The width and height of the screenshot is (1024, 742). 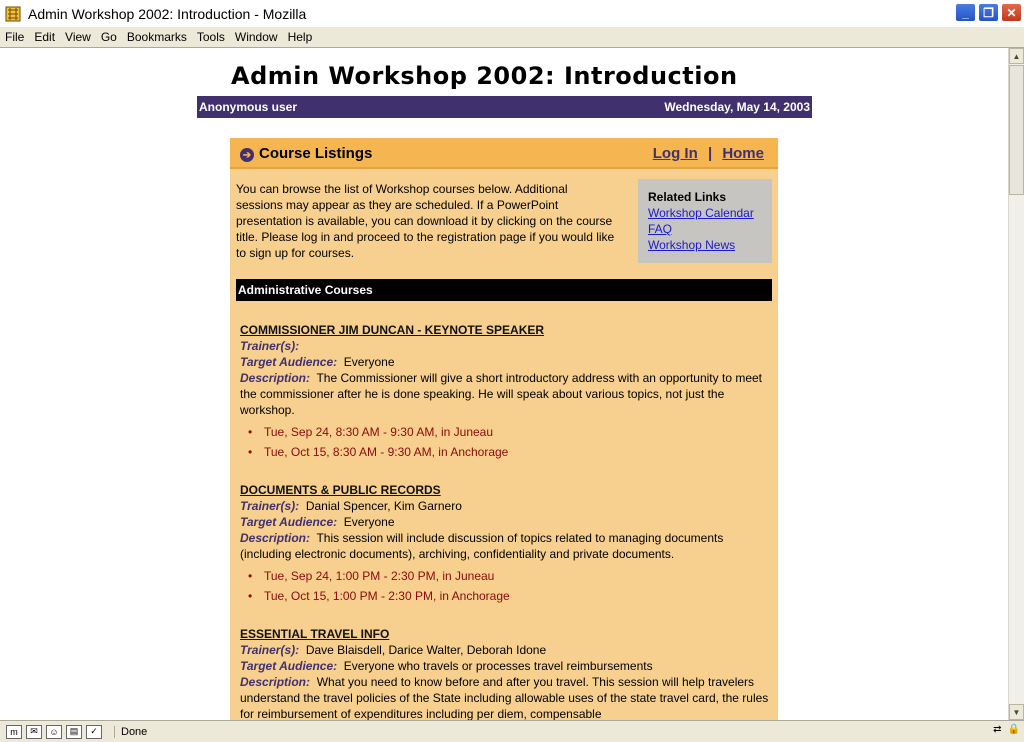 I want to click on vertical-scrollbar: ▲ ▼, so click(x=1016, y=384).